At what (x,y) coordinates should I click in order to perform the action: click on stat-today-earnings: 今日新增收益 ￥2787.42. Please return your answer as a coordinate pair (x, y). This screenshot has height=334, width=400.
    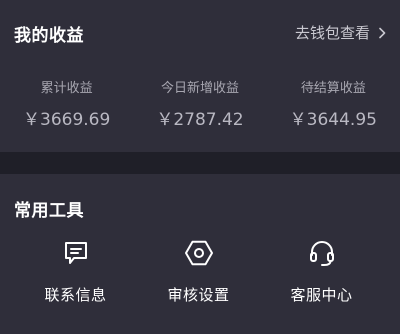
    Looking at the image, I should click on (199, 105).